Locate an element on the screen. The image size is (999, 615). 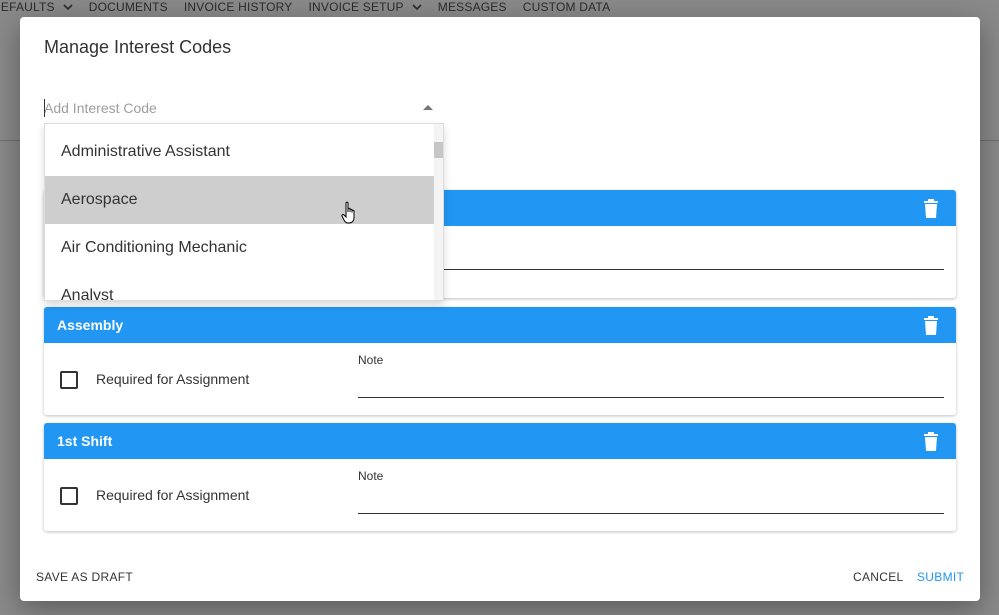
option-label: Air Conditioning Mechanic is located at coordinates (154, 247).